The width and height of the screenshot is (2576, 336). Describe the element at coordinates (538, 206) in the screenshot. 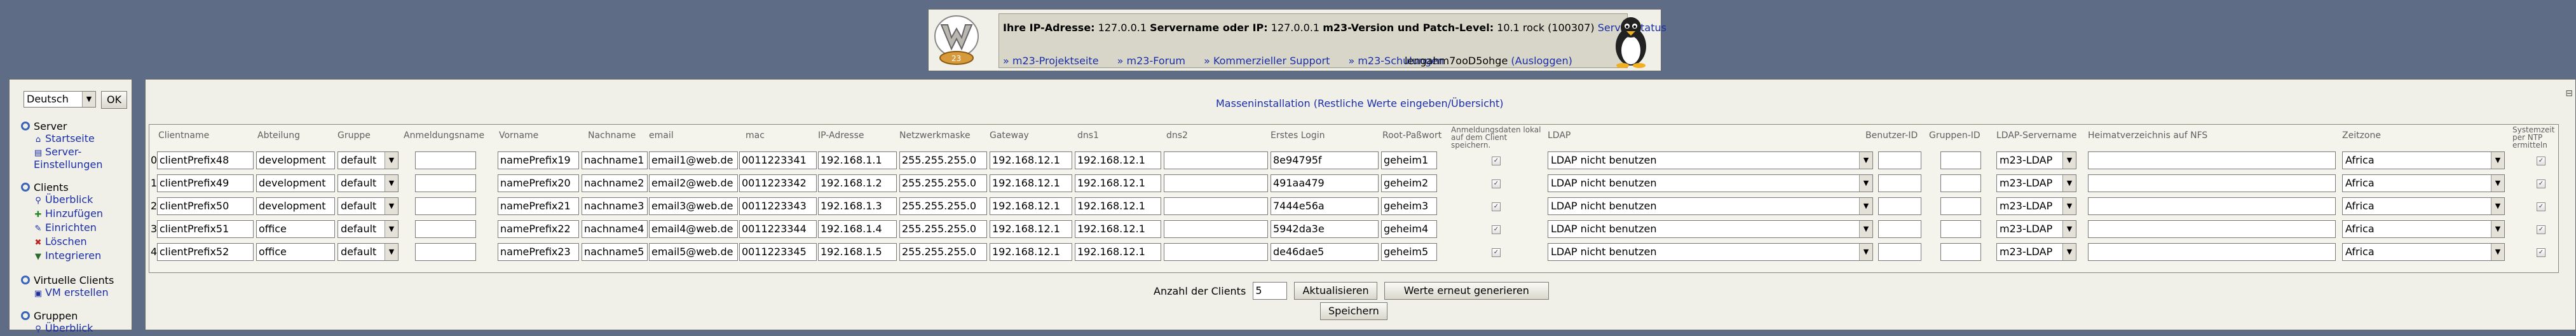

I see `vorname-field: namePrefix21` at that location.